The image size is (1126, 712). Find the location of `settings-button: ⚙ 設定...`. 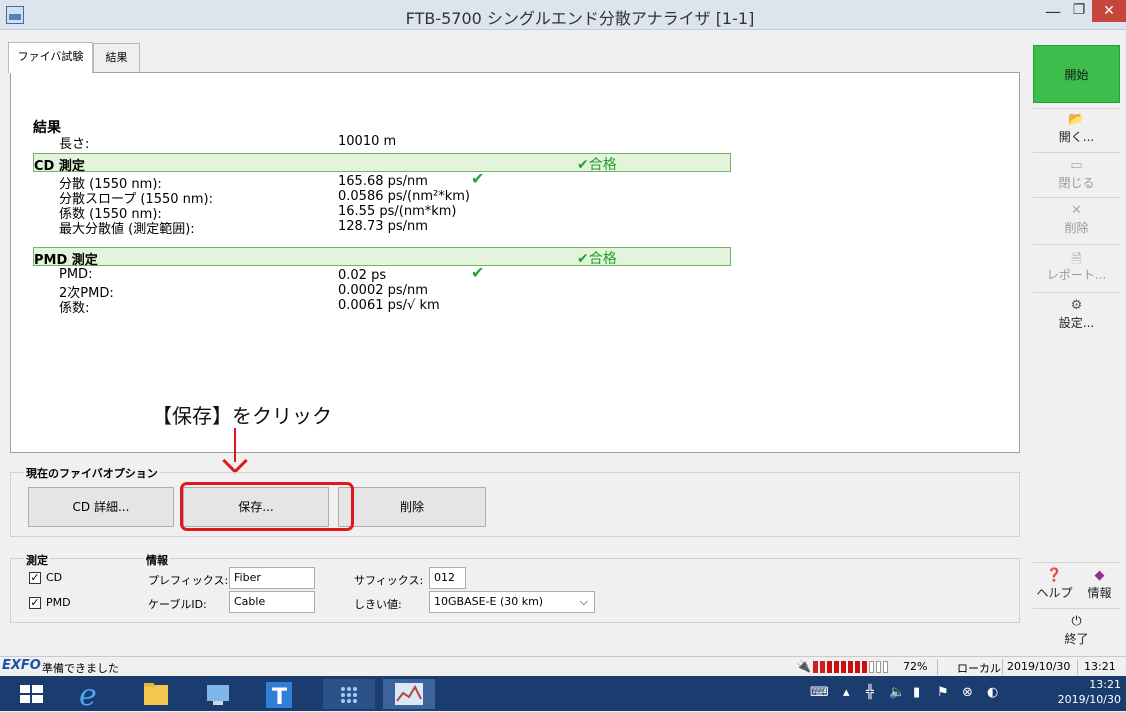

settings-button: ⚙ 設定... is located at coordinates (1076, 314).